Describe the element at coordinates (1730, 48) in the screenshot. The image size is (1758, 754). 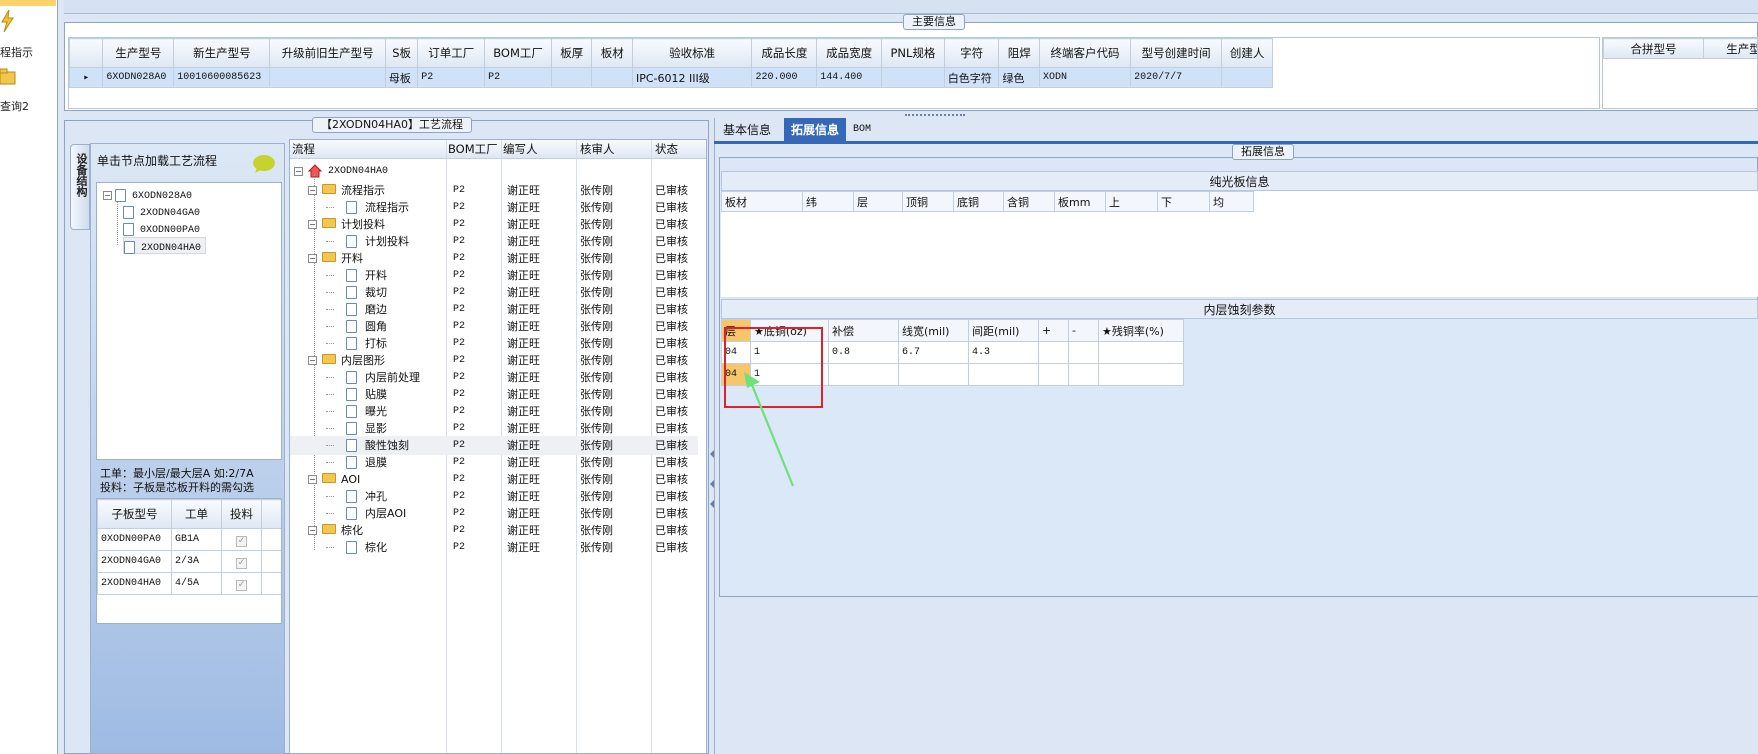
I see `merge-col-header: 生产型` at that location.